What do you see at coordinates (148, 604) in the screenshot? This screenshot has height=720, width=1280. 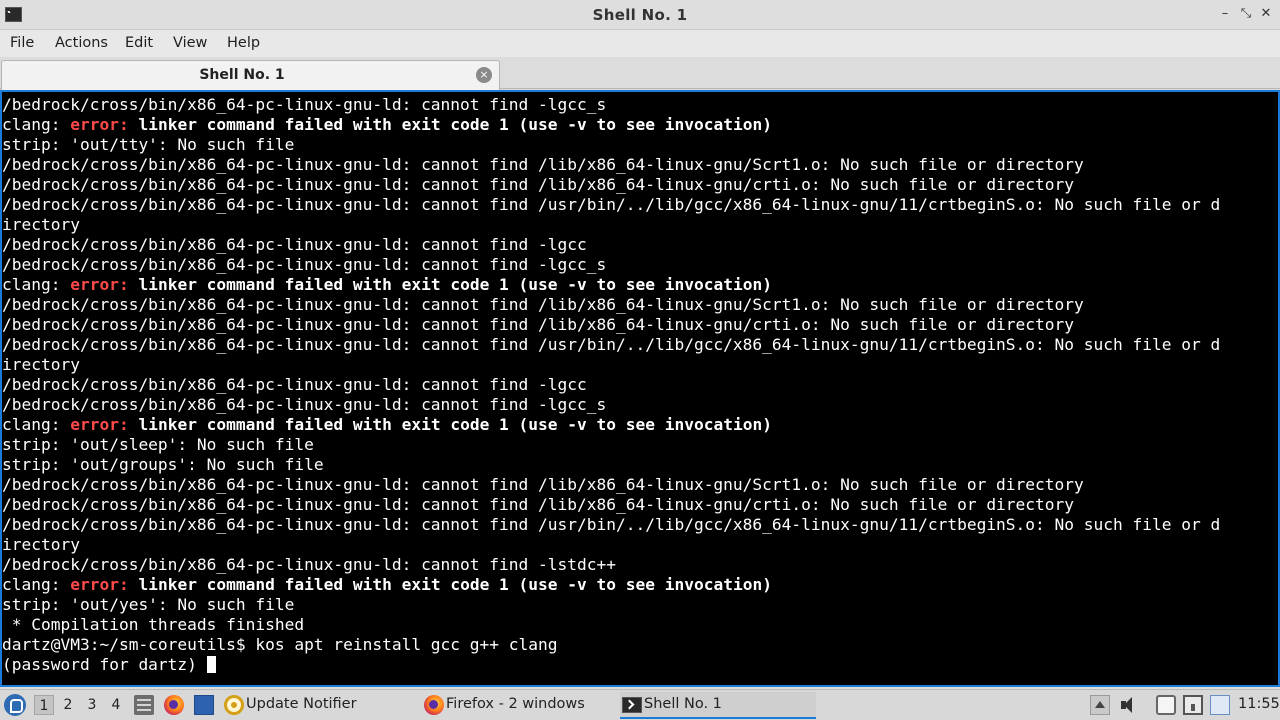 I see `terminal-text: strip: 'out/yes': No such file` at bounding box center [148, 604].